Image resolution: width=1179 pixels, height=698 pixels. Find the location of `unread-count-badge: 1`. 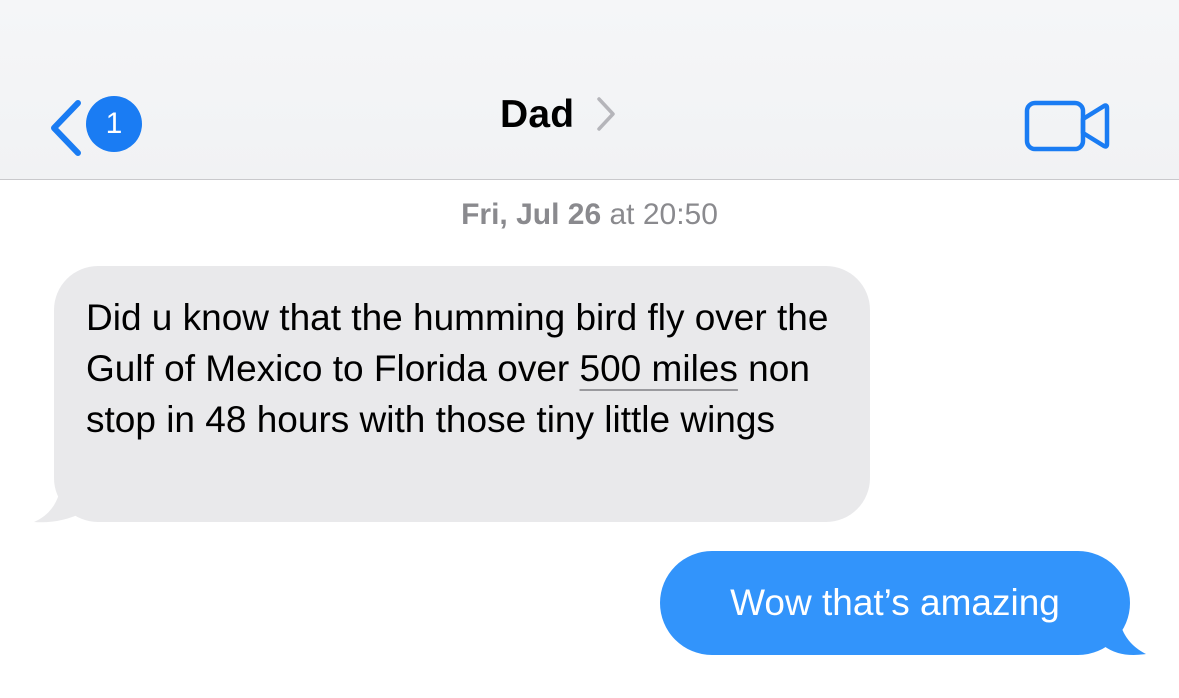

unread-count-badge: 1 is located at coordinates (114, 124).